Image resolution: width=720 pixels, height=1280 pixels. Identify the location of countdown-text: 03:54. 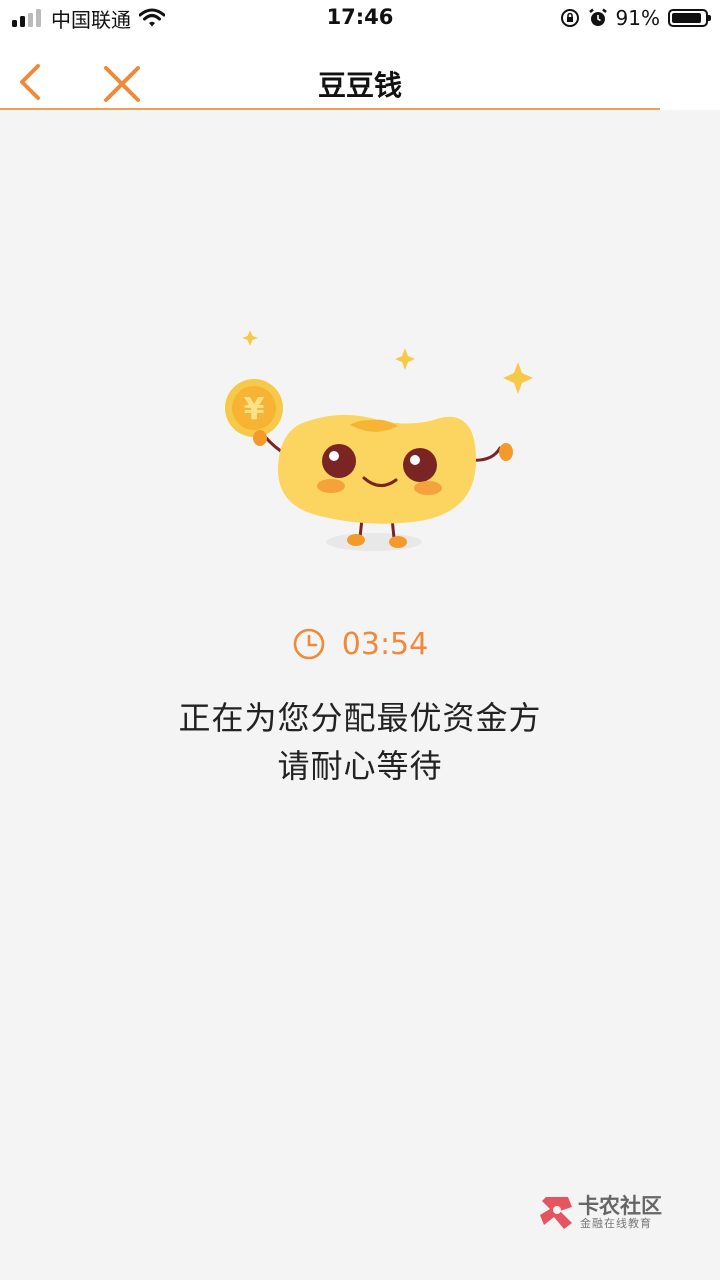
(385, 644).